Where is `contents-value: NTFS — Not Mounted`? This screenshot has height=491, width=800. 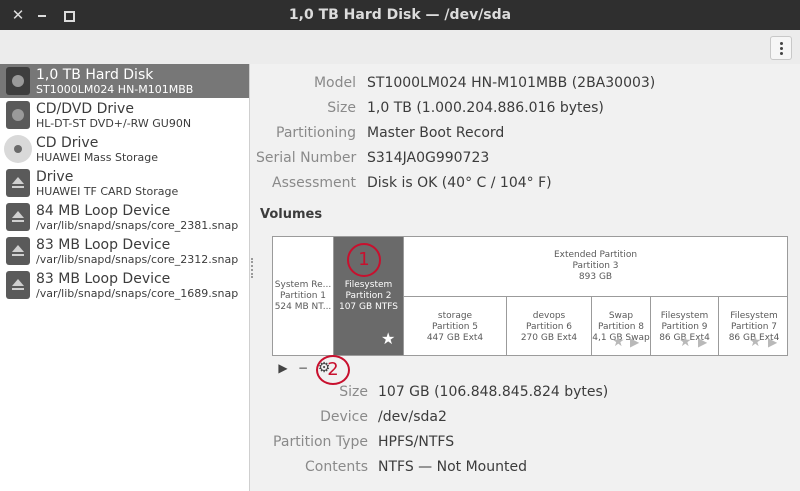
contents-value: NTFS — Not Mounted is located at coordinates (452, 467).